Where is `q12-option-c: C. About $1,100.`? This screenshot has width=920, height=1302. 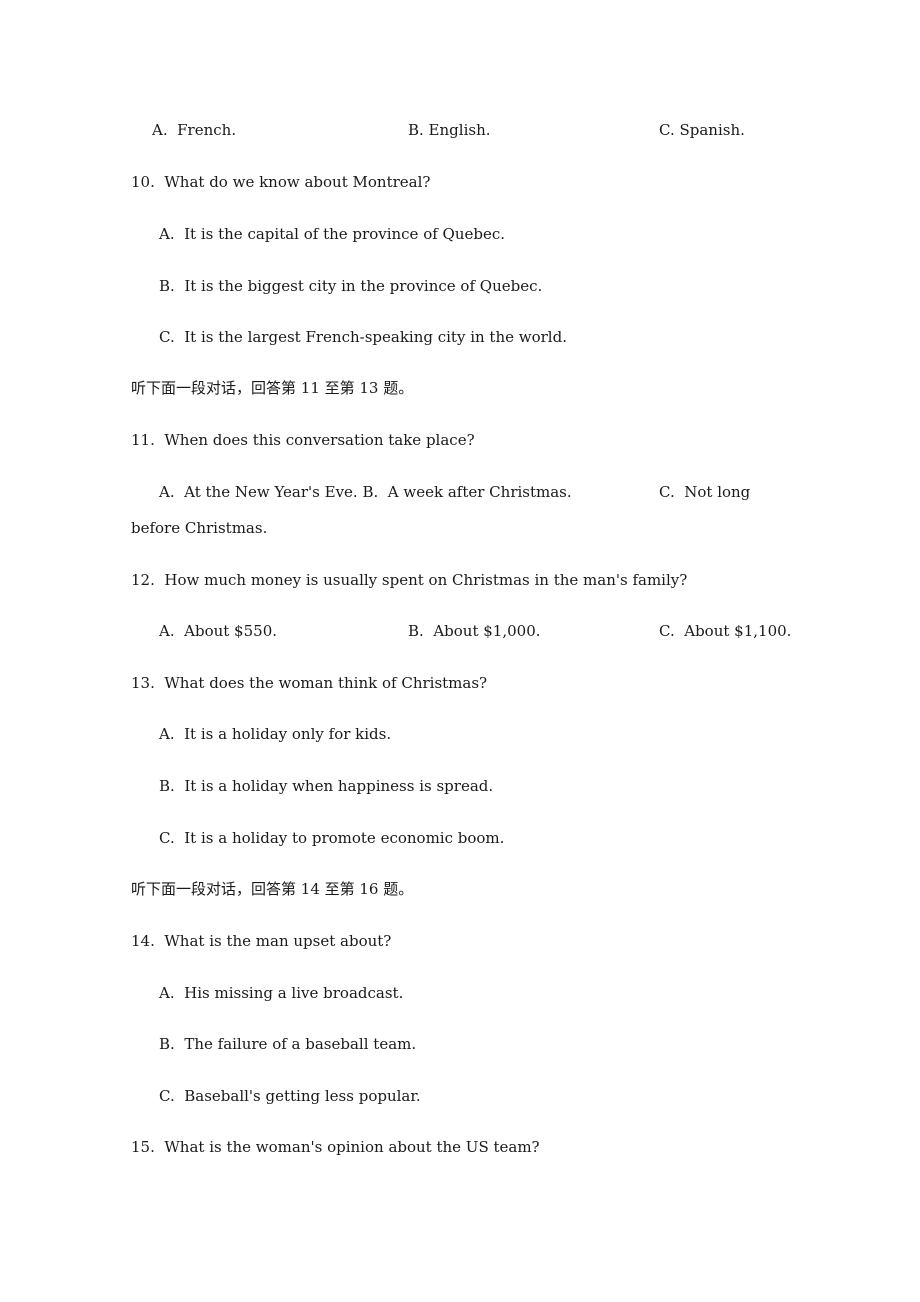
q12-option-c: C. About $1,100. is located at coordinates (725, 631).